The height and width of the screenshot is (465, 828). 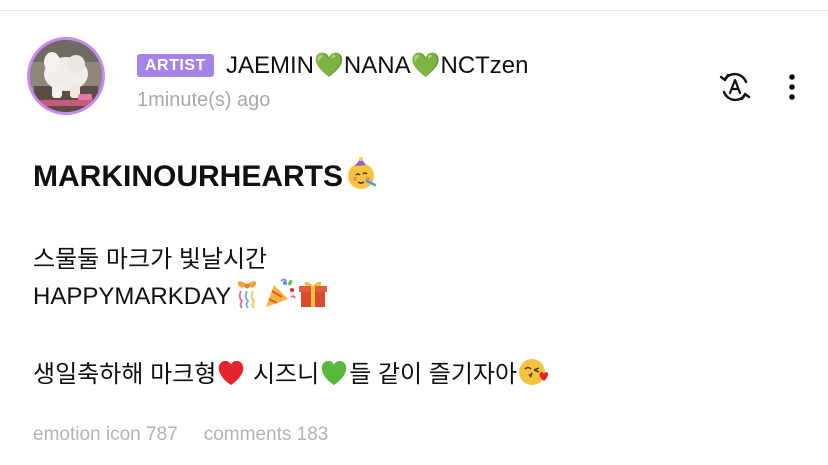 I want to click on post-body-text: 시즈니, so click(x=283, y=374).